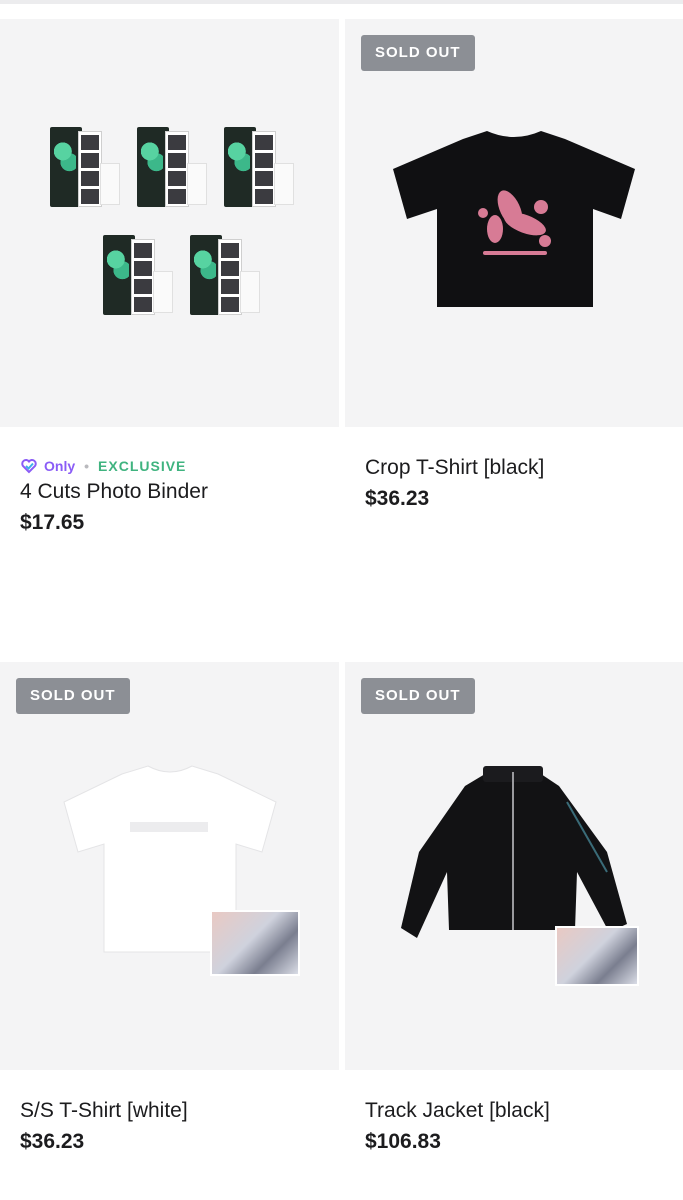  I want to click on product-meta: Crop T-Shirt [black] $36.23, so click(514, 471).